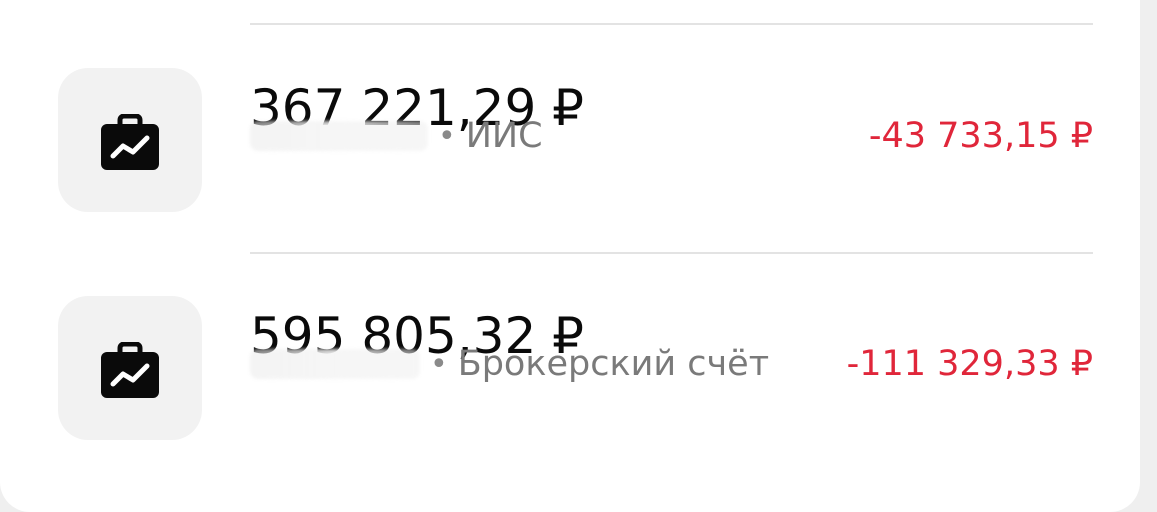  Describe the element at coordinates (613, 364) in the screenshot. I see `account-type: Брокерский счёт` at that location.